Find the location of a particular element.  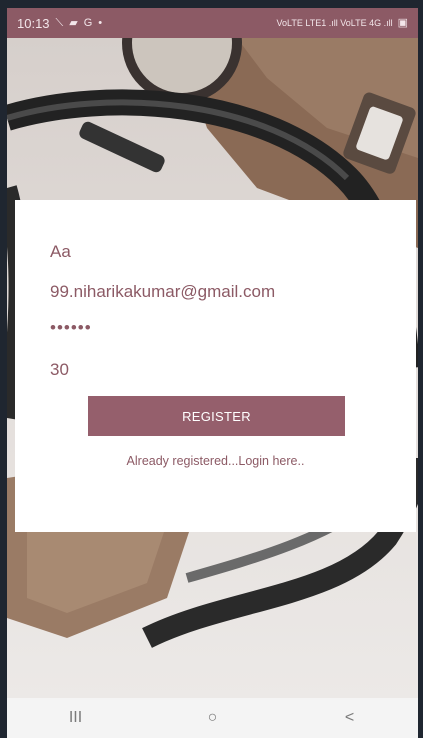

navigation-bar: III ○ < is located at coordinates (212, 718).